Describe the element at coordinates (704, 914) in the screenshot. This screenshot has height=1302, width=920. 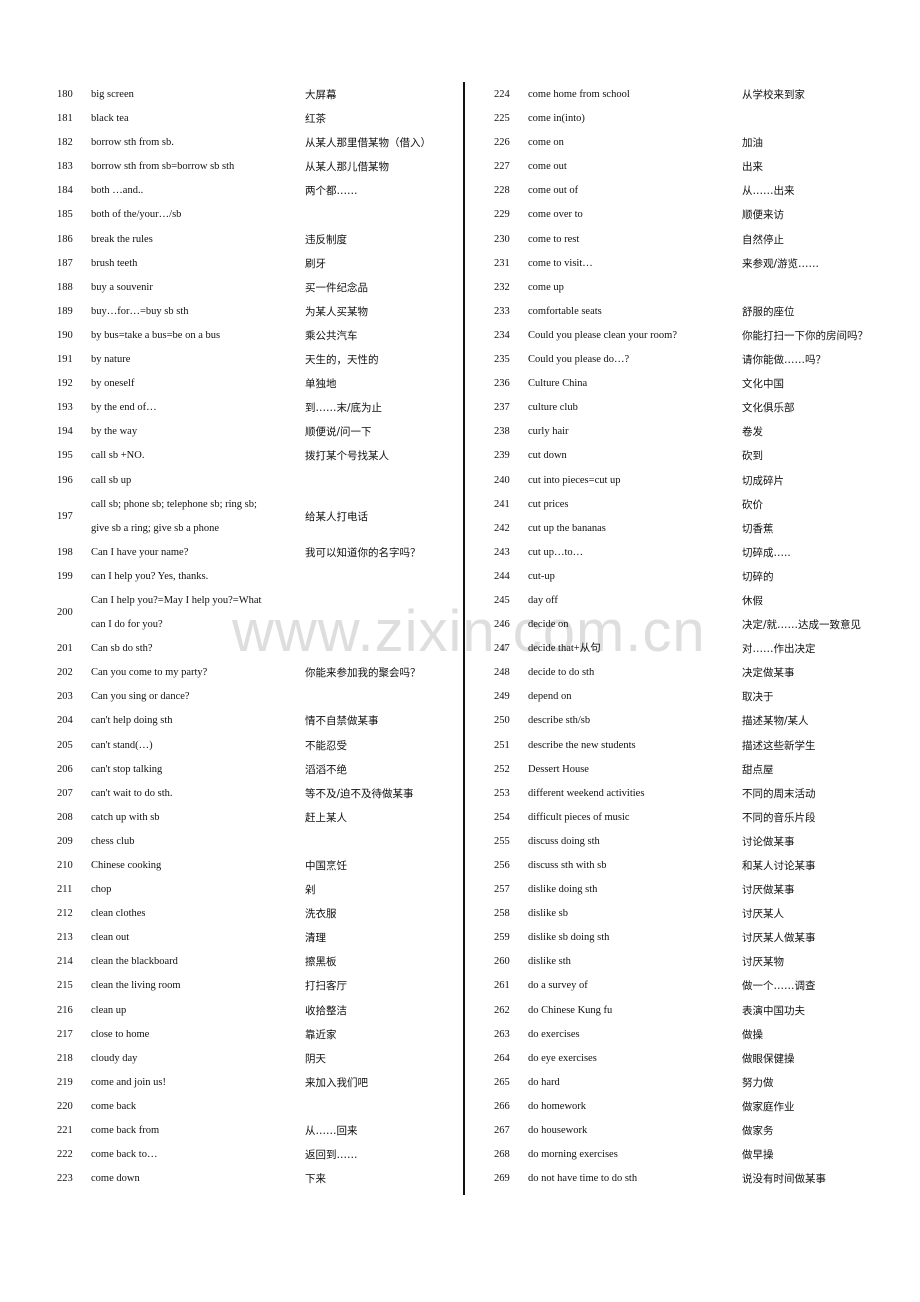
I see `vocab-row: 258 dislike sb 讨厌某人` at that location.